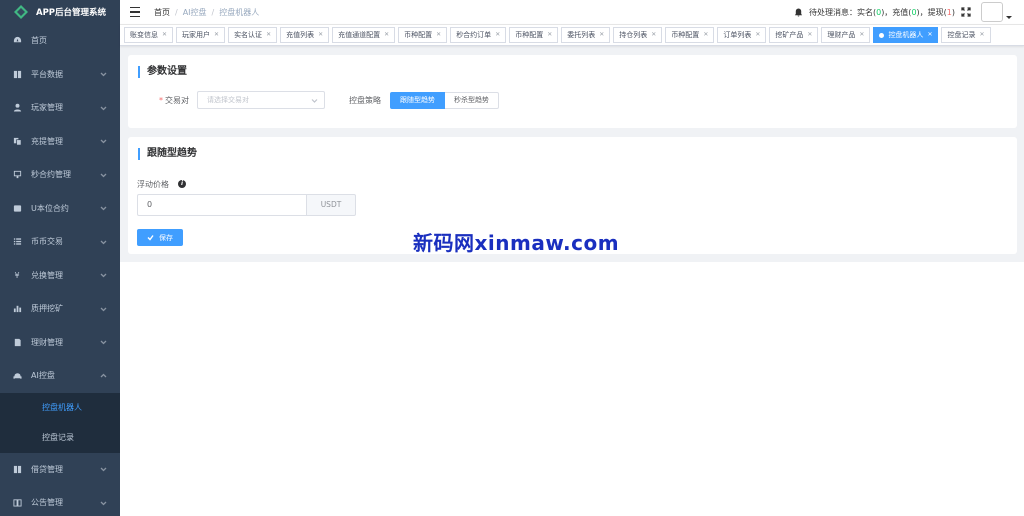  Describe the element at coordinates (60, 343) in the screenshot. I see `sidebar-item-finance: 理财管理` at that location.